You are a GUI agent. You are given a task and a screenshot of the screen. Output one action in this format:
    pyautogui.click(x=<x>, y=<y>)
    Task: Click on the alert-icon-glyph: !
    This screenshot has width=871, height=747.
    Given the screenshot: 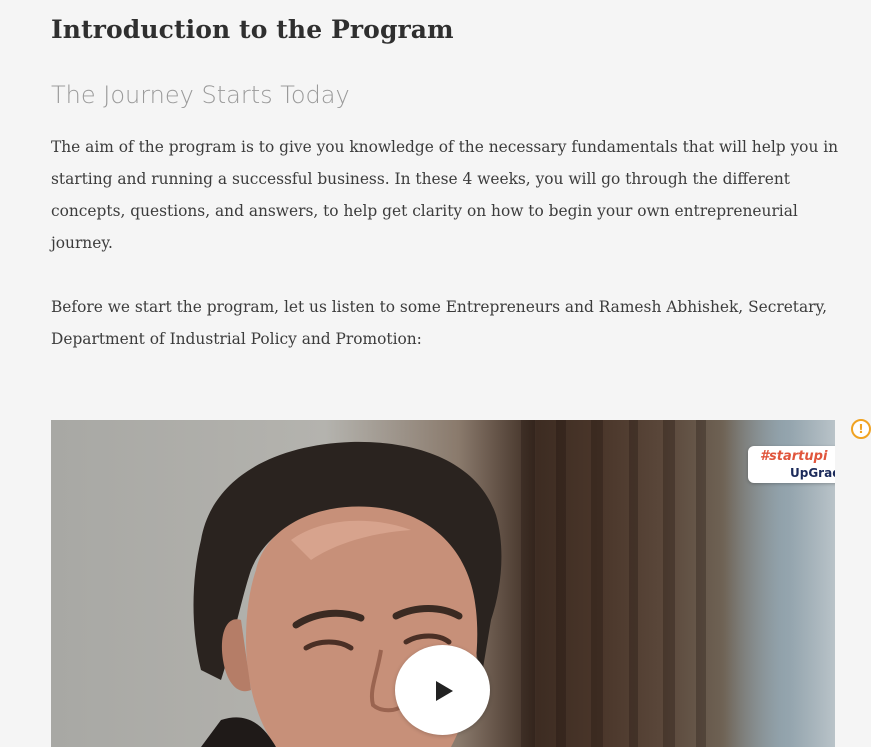 What is the action you would take?
    pyautogui.click(x=861, y=429)
    